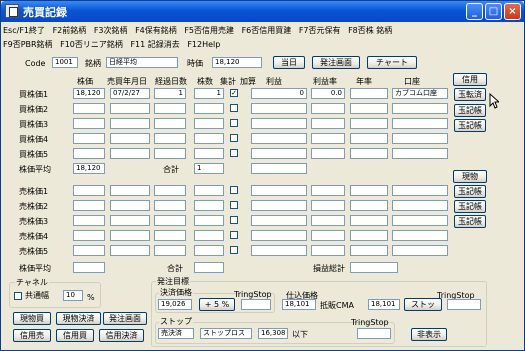 This screenshot has height=351, width=525. Describe the element at coordinates (470, 221) in the screenshot. I see `genbutsu-gyoku-kicho-button-3: 玉記帳` at that location.